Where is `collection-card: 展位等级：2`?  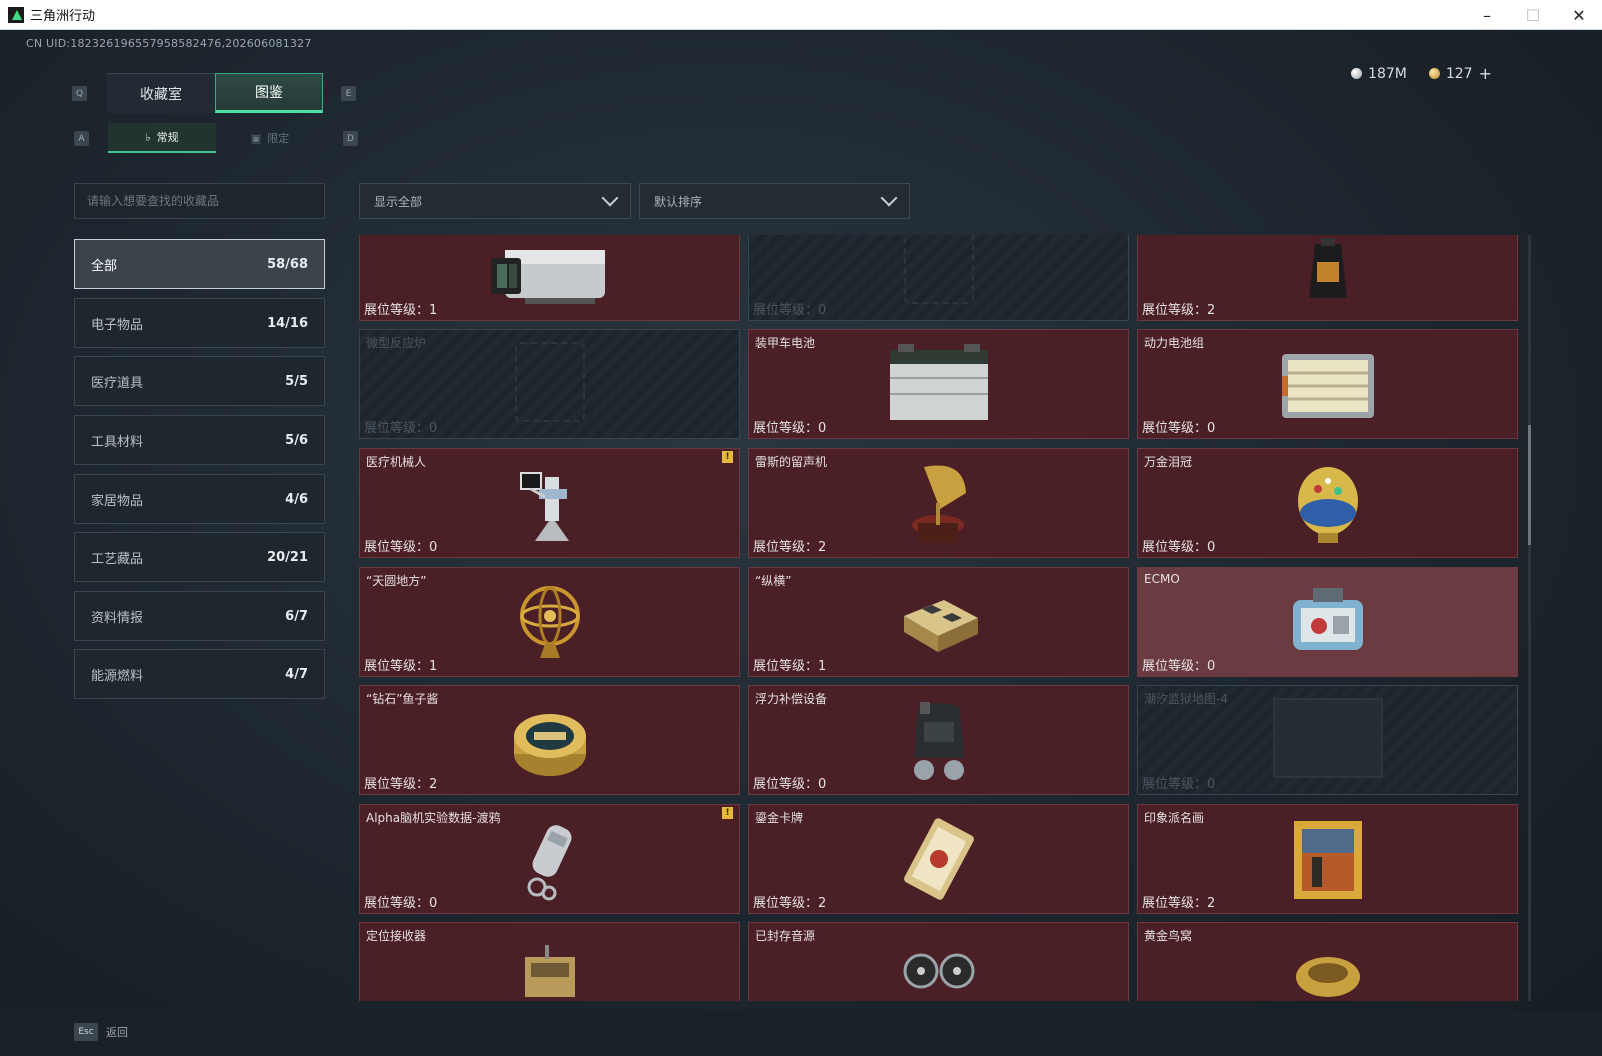
collection-card: 展位等级：2 is located at coordinates (1327, 278).